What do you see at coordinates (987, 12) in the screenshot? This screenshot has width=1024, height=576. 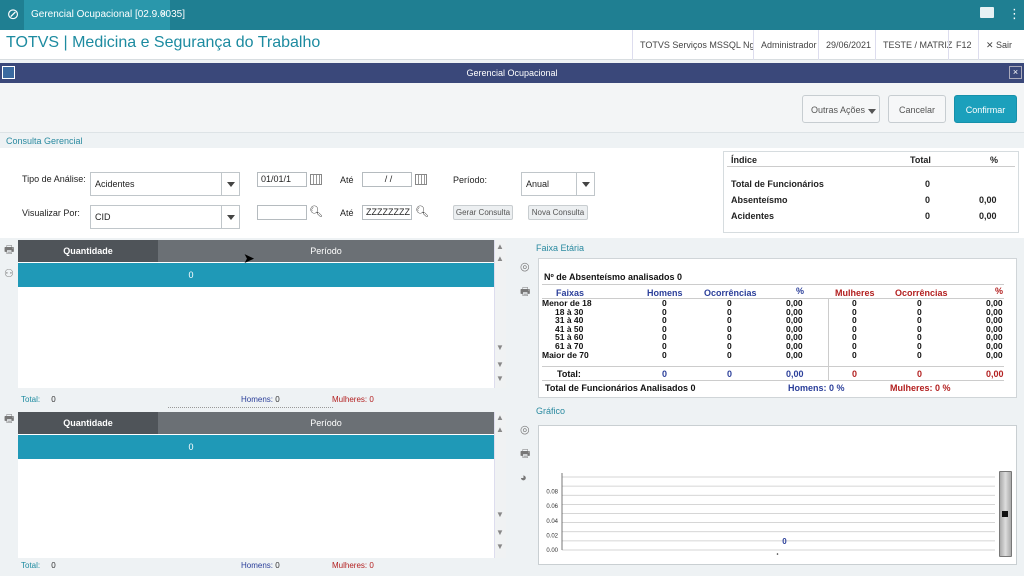 I see `mail-icon` at bounding box center [987, 12].